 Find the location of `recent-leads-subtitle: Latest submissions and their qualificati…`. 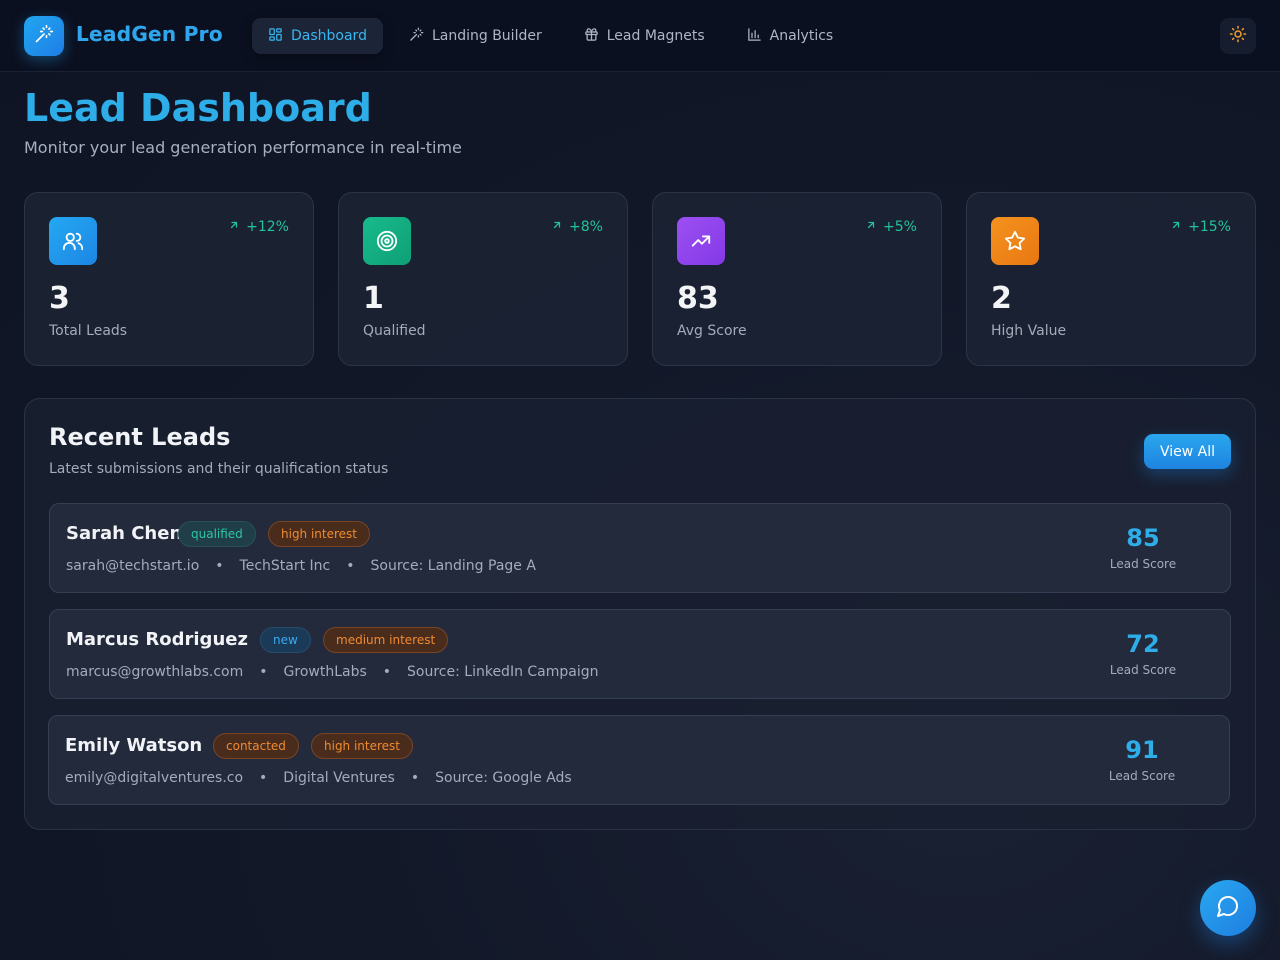

recent-leads-subtitle: Latest submissions and their qualificati… is located at coordinates (219, 469).